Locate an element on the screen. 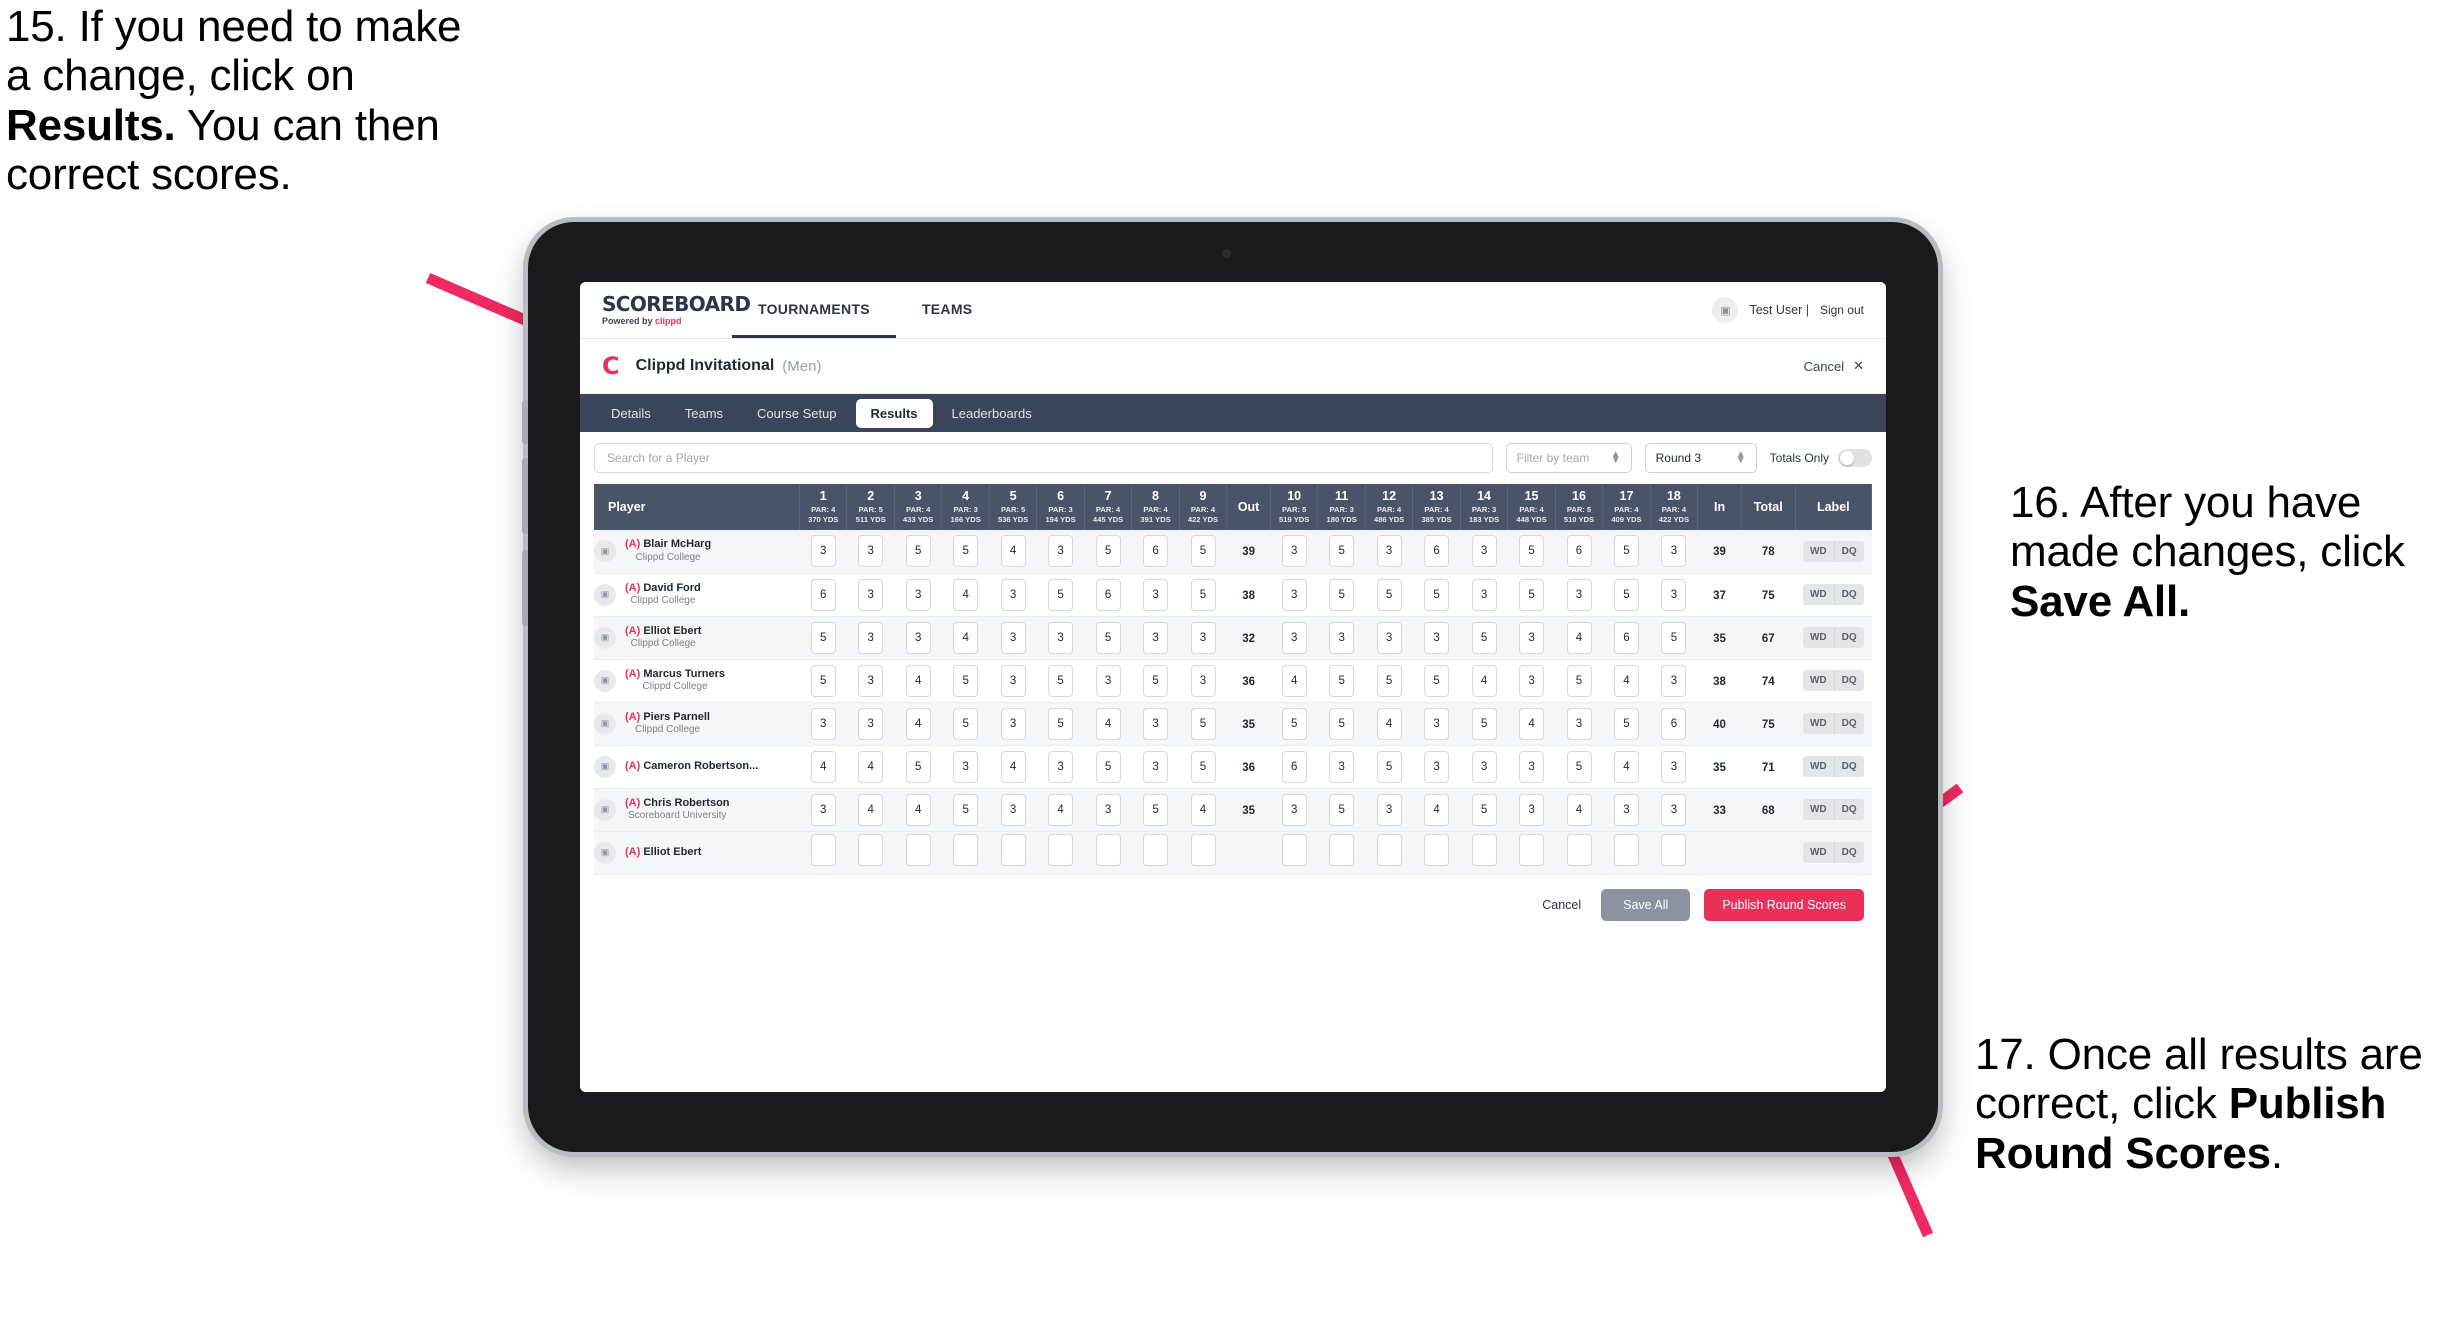 The image size is (2464, 1326). score-input-hole-7: 4 is located at coordinates (1108, 723).